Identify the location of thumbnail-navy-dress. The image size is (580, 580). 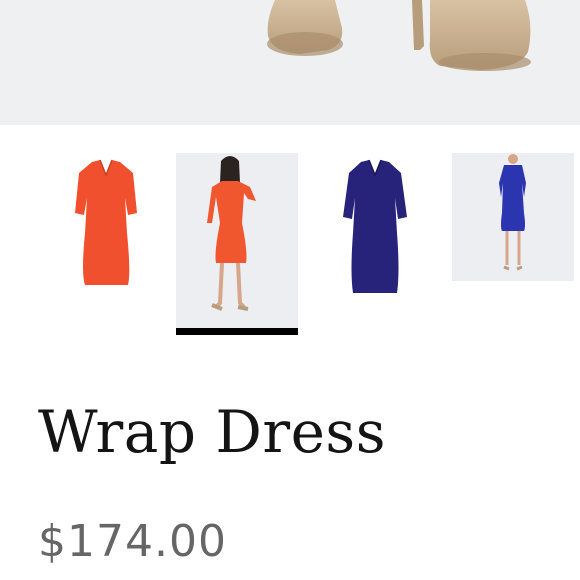
(376, 243).